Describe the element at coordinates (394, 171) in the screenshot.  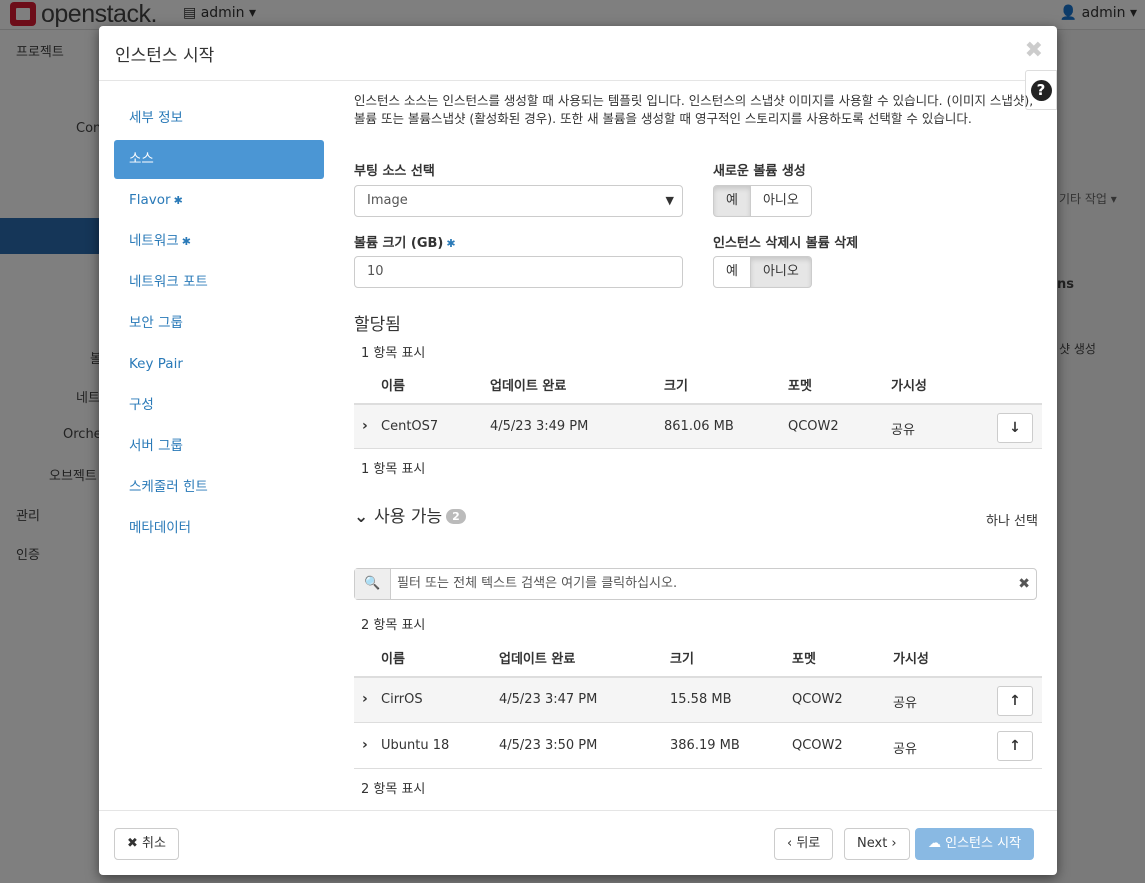
I see `boot-source-label: 부팅 소스 선택` at that location.